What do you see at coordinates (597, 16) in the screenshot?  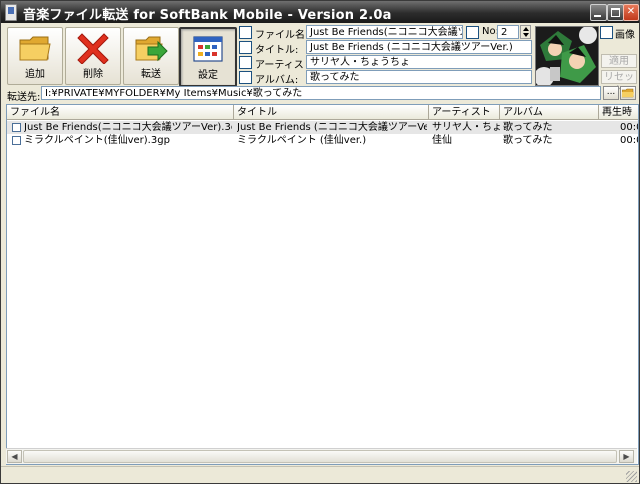 I see `minimize-icon` at bounding box center [597, 16].